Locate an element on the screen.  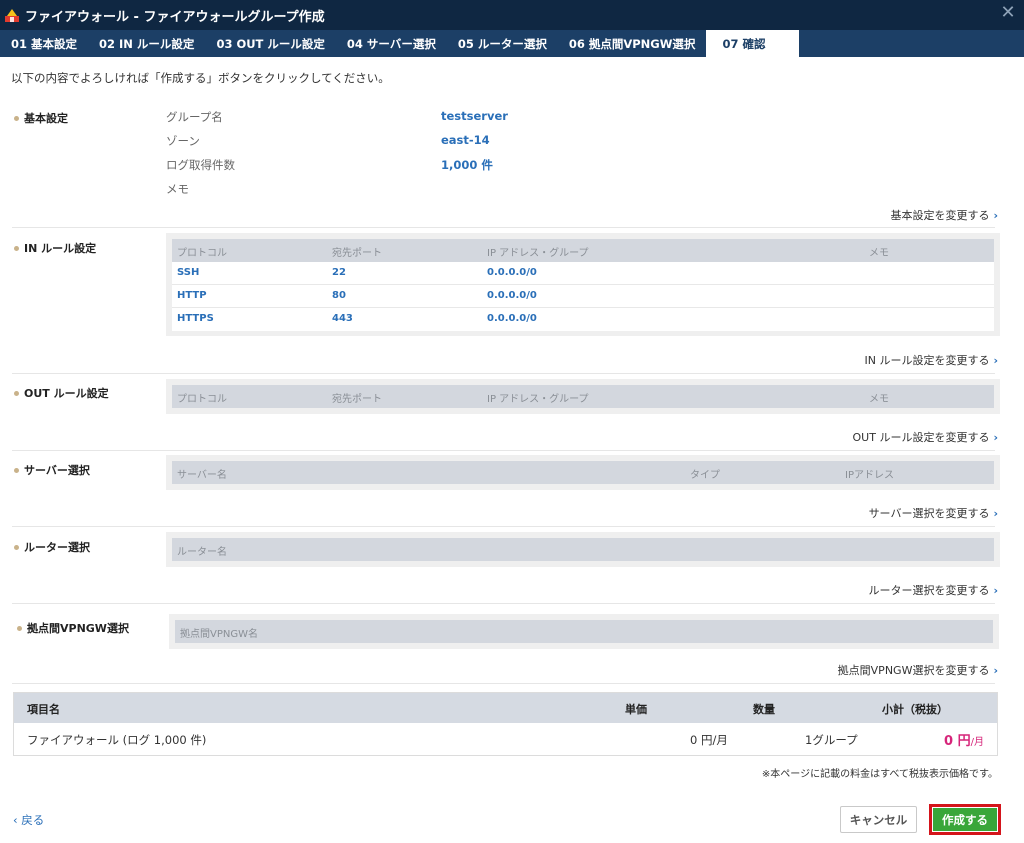
tab-in-rules: 02 IN ルール設定 is located at coordinates (146, 43).